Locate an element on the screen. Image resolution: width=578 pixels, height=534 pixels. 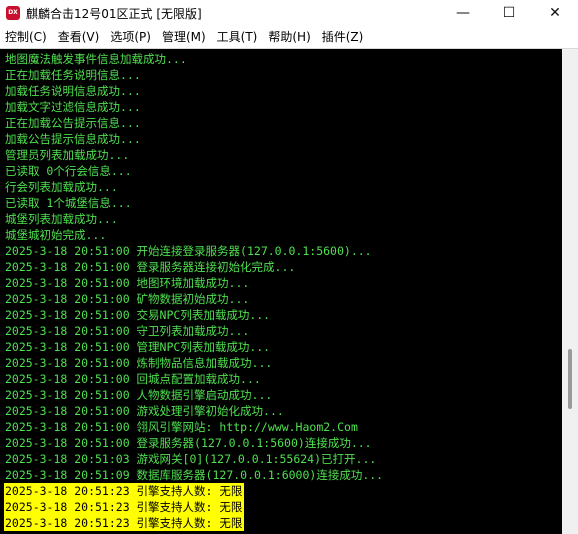
menu-manage: 管理(M) is located at coordinates (184, 37).